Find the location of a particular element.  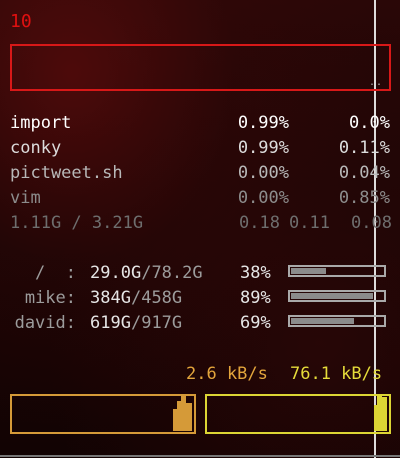

fs-percent: 38% is located at coordinates (255, 273).